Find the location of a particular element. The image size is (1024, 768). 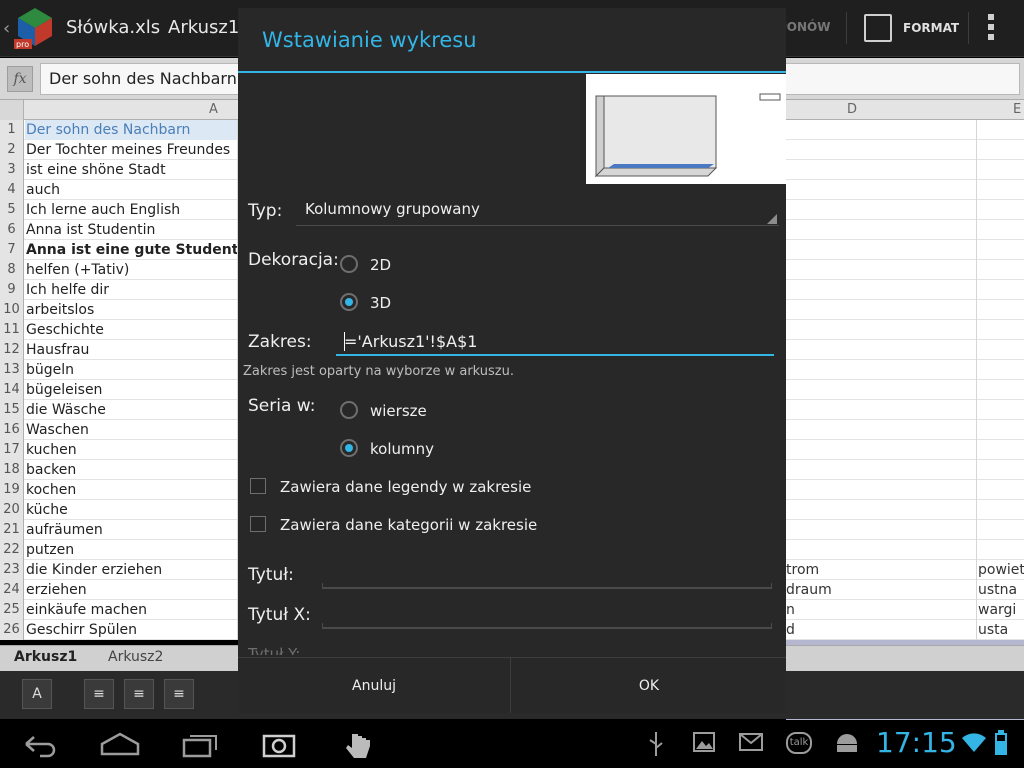

row-number: 15 is located at coordinates (12, 410).